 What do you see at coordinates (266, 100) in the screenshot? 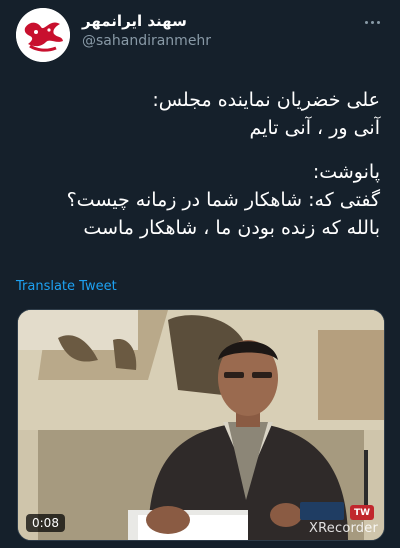
I see `tweet-line: علی خضریان نماینده مجلس:` at bounding box center [266, 100].